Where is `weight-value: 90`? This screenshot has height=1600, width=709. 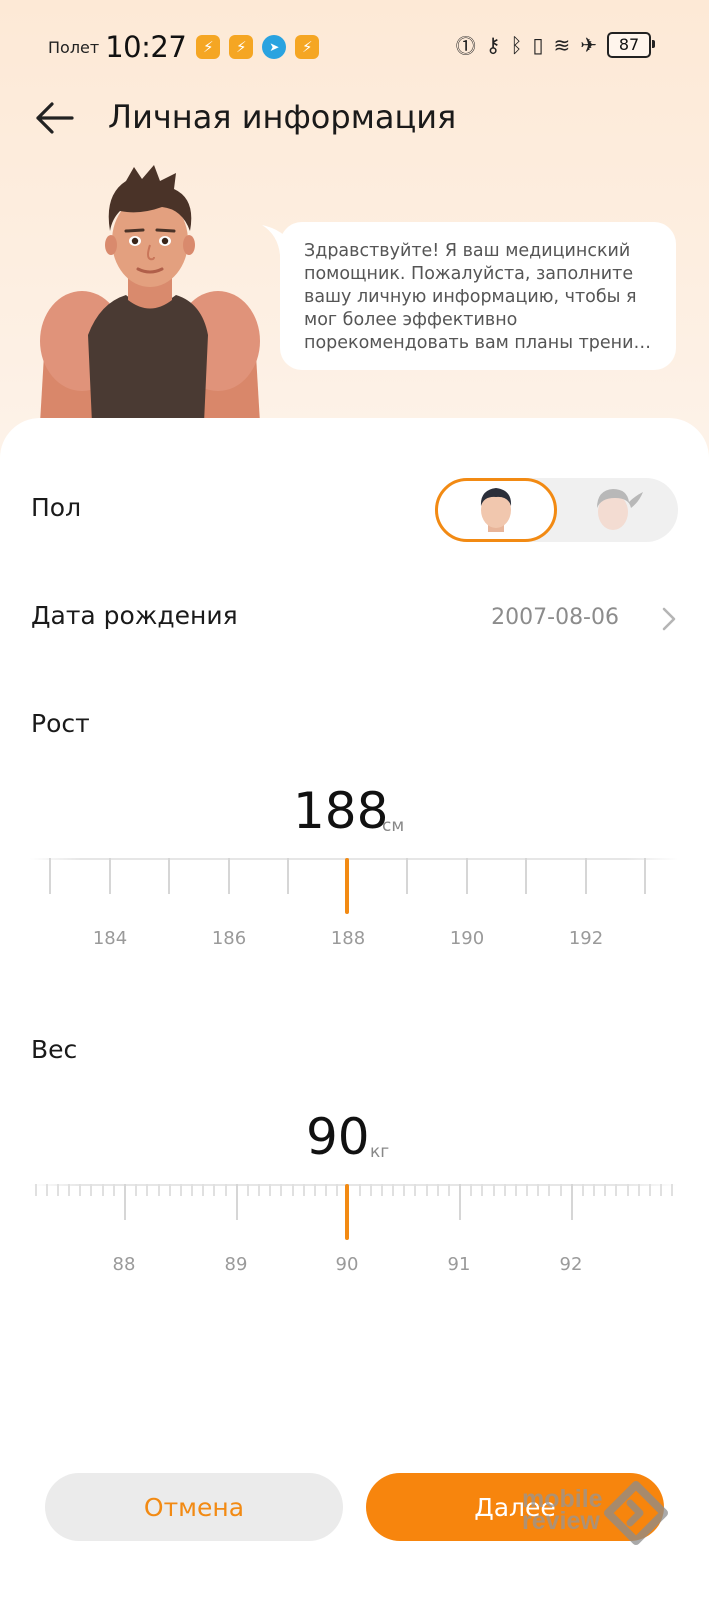
weight-value: 90 is located at coordinates (338, 1137).